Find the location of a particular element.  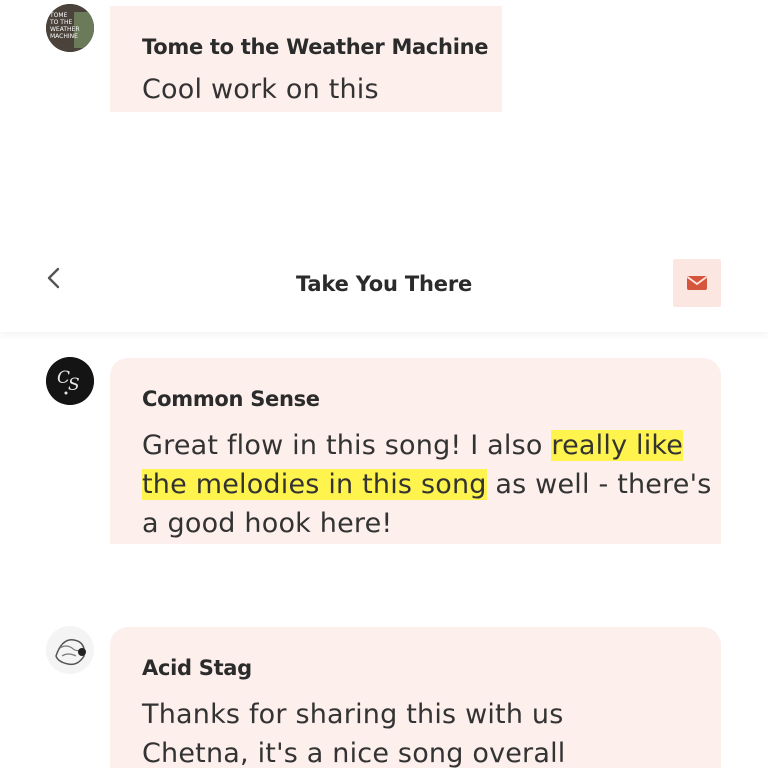

comment-author: Acid Stag is located at coordinates (431, 668).